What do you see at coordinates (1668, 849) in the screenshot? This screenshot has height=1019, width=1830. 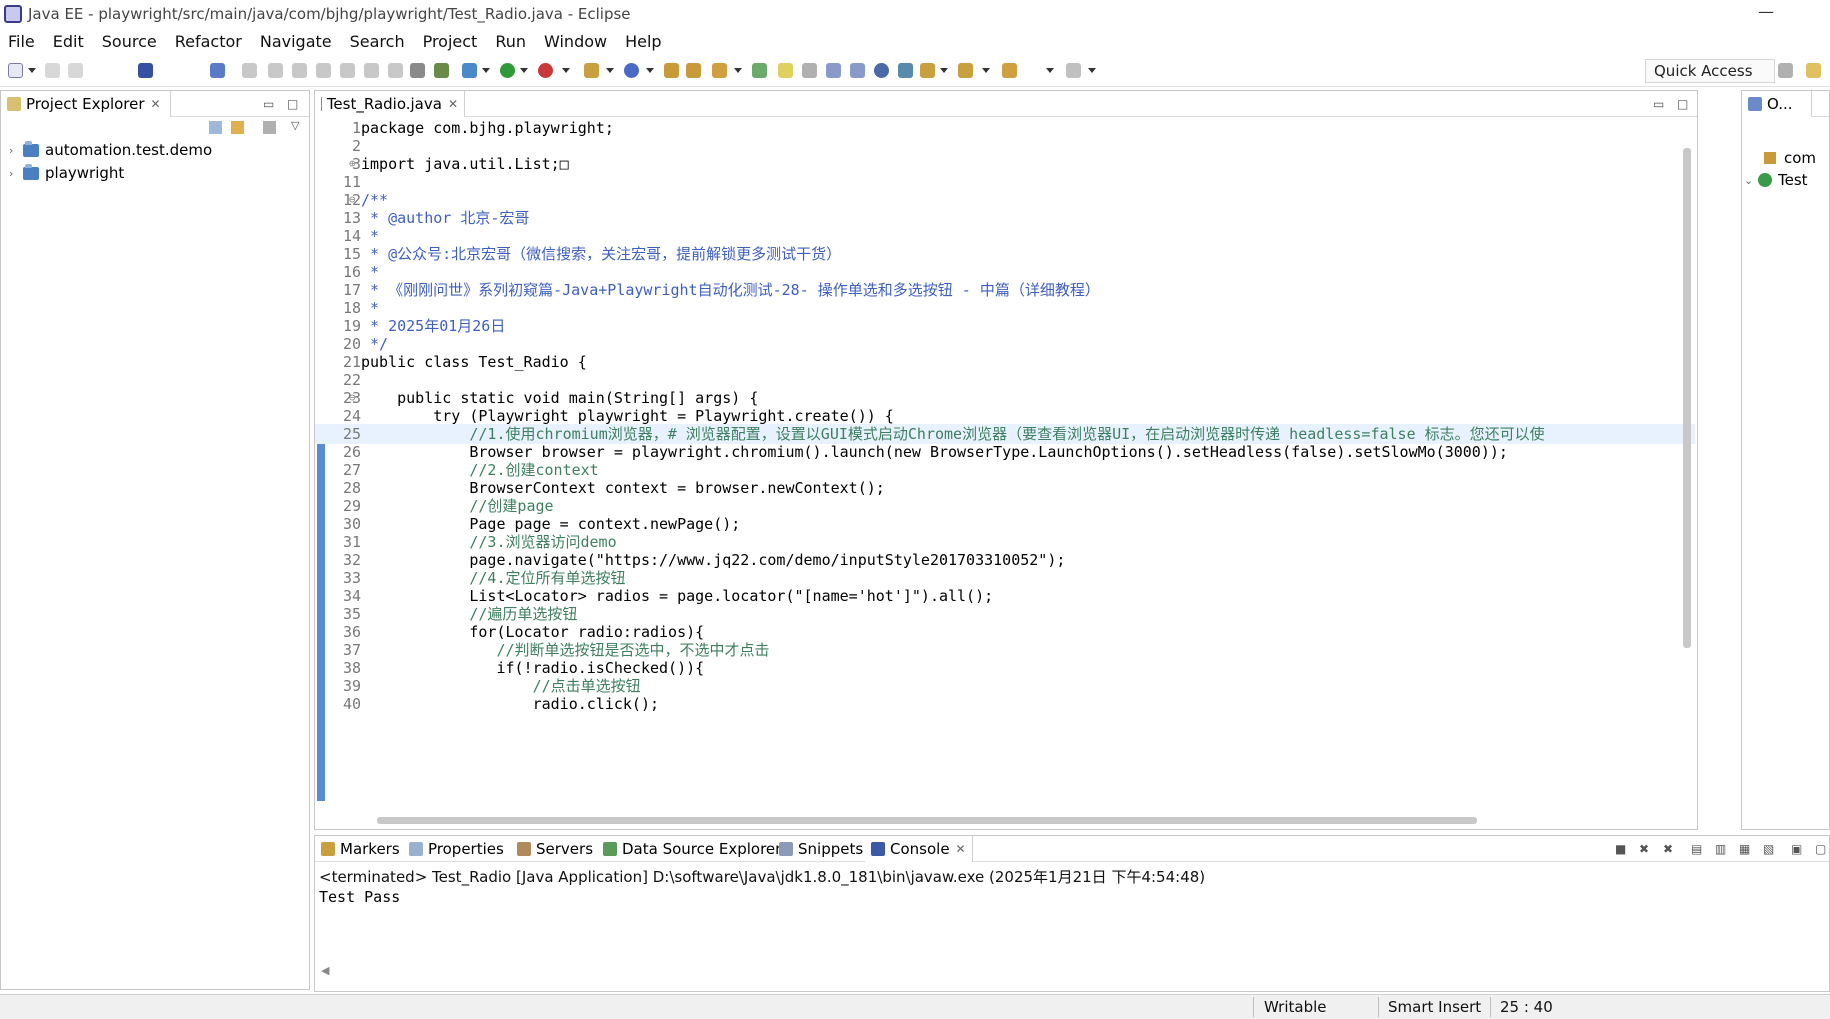 I see `remove-all-icon: ✖` at bounding box center [1668, 849].